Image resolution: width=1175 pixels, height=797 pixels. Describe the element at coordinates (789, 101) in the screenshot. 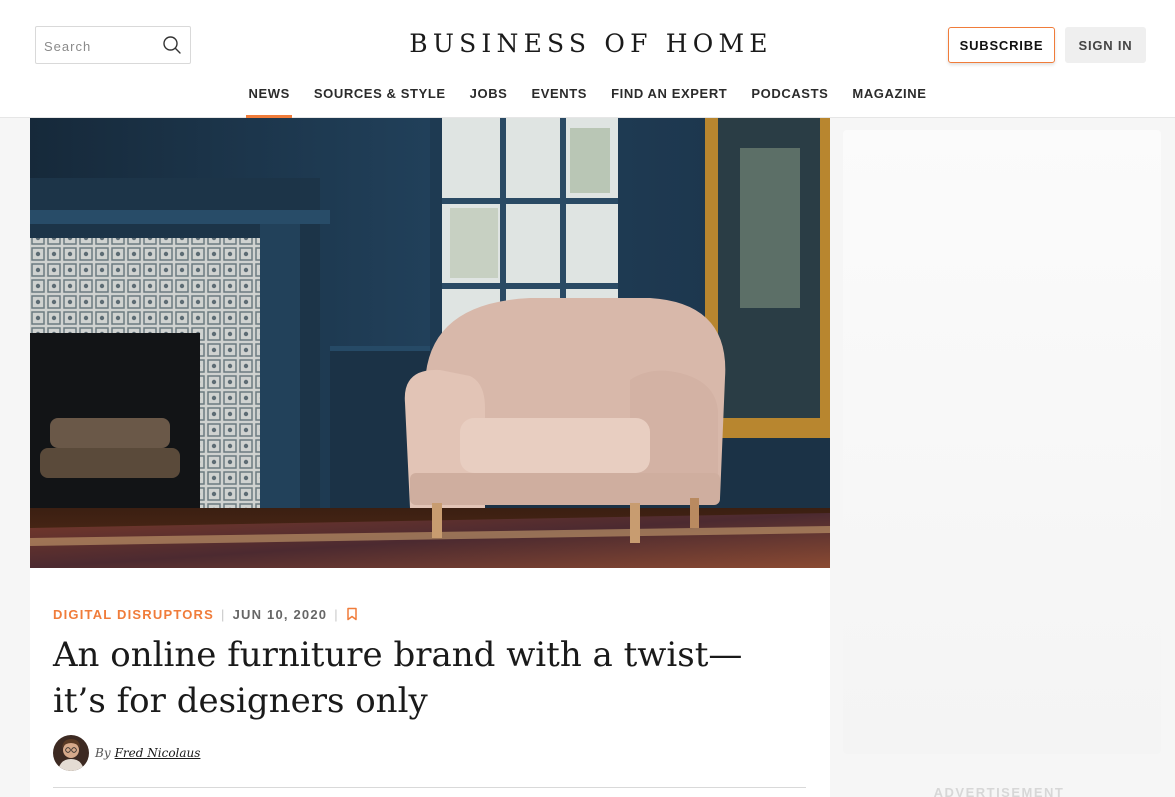

I see `nav-item-podcasts: PODCASTS` at that location.